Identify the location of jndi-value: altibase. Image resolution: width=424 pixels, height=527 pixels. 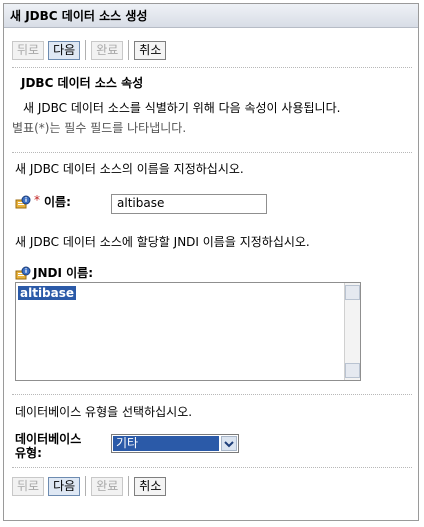
(47, 293).